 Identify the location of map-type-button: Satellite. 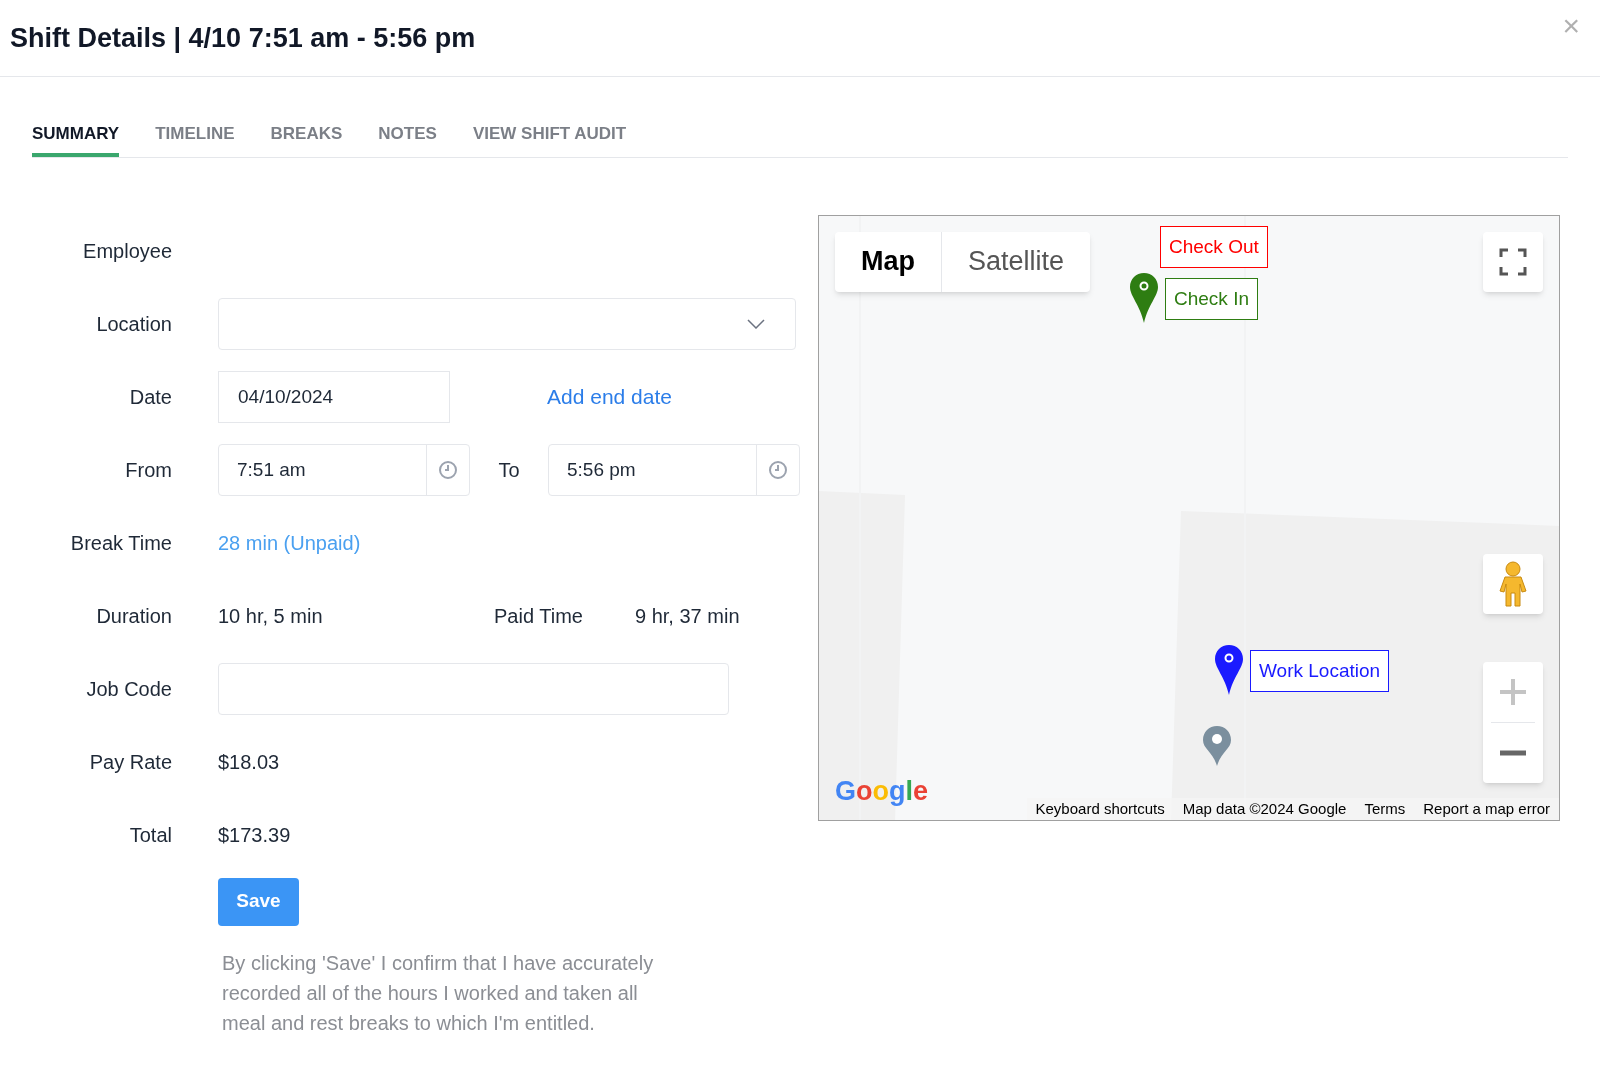
(1016, 261).